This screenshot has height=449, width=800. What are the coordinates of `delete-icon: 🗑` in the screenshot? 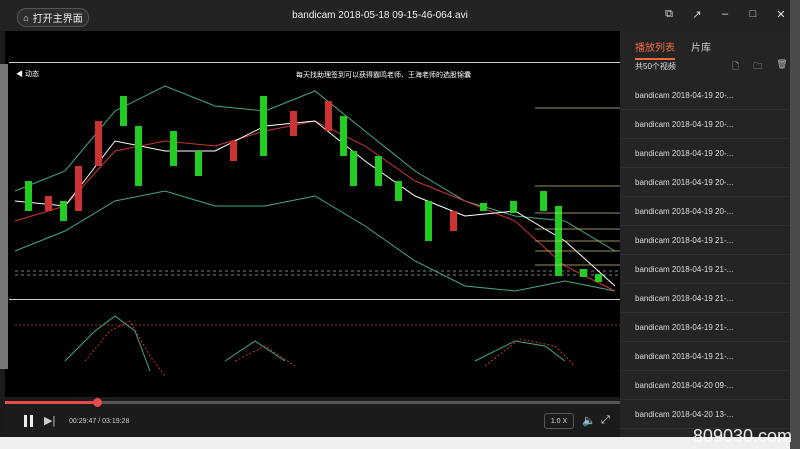 It's located at (781, 67).